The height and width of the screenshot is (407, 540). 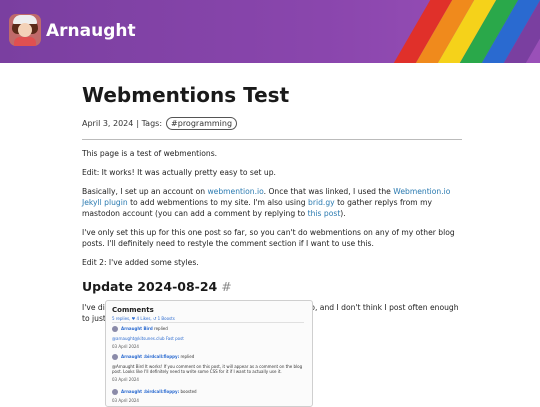 What do you see at coordinates (140, 262) in the screenshot?
I see `paragraph-edit-2: Edit 2: I've added some styles.` at bounding box center [140, 262].